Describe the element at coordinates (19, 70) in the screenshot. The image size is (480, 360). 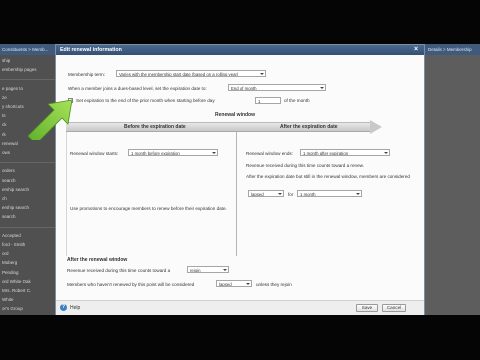
I see `background-sidebar-item: embership pages` at that location.